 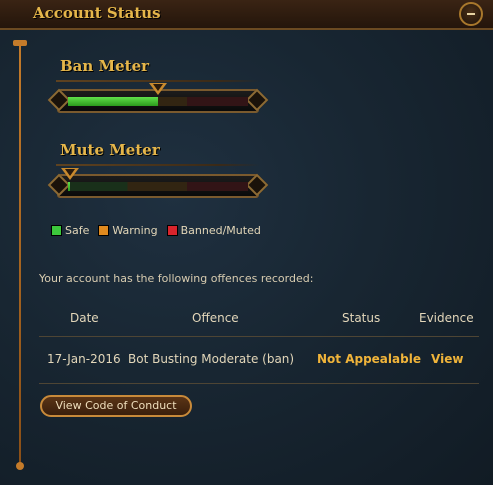 I want to click on rail-tip, so click(x=20, y=466).